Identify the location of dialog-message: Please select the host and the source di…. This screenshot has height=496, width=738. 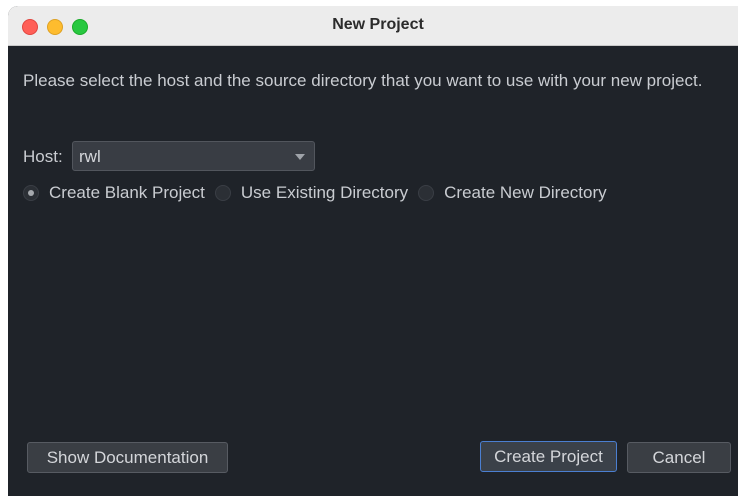
(363, 80).